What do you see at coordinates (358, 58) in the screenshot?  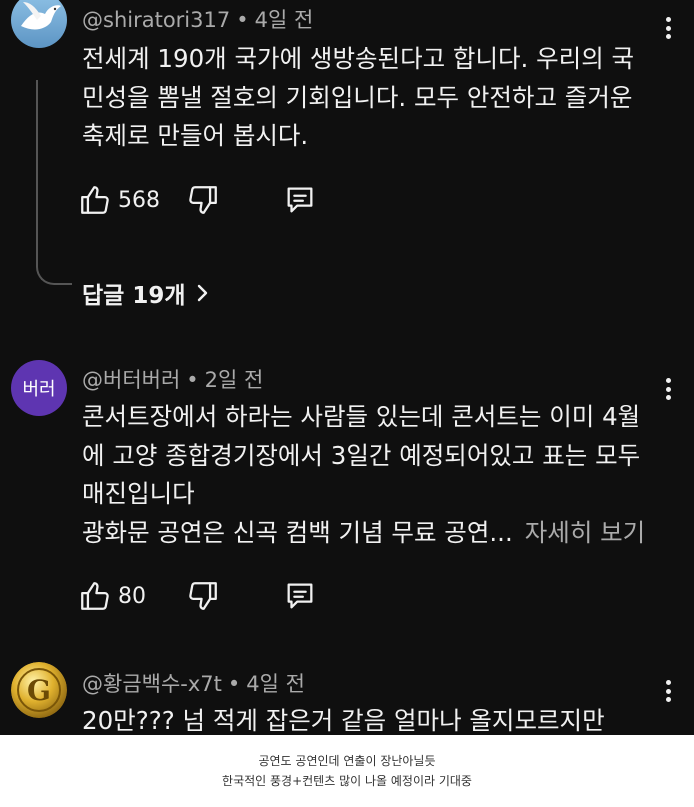 I see `comment-line: 전세계 190개 국가에 생방송된다고 합니다. 우리의 국` at bounding box center [358, 58].